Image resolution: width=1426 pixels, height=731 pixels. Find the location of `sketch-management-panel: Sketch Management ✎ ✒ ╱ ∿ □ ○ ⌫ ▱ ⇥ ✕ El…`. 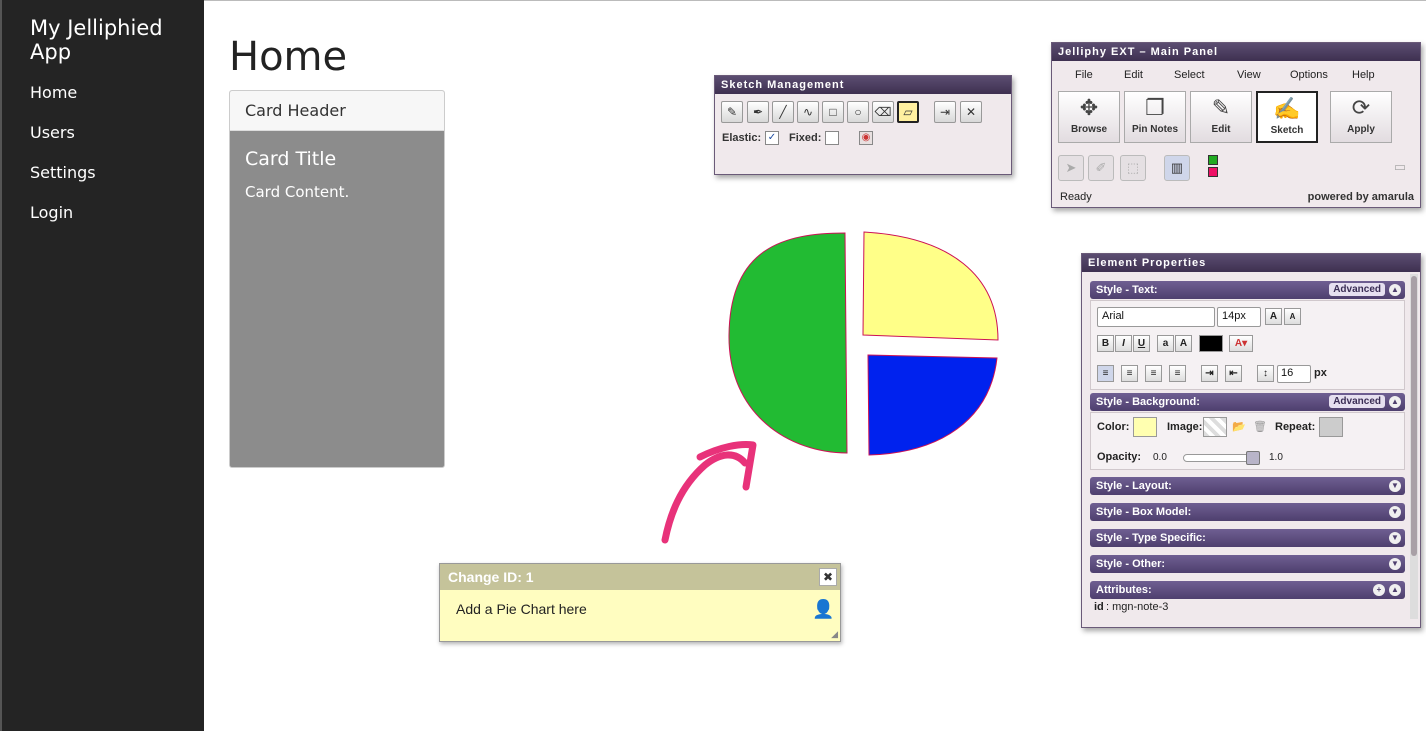

sketch-management-panel: Sketch Management ✎ ✒ ╱ ∿ □ ○ ⌫ ▱ ⇥ ✕ El… is located at coordinates (863, 125).